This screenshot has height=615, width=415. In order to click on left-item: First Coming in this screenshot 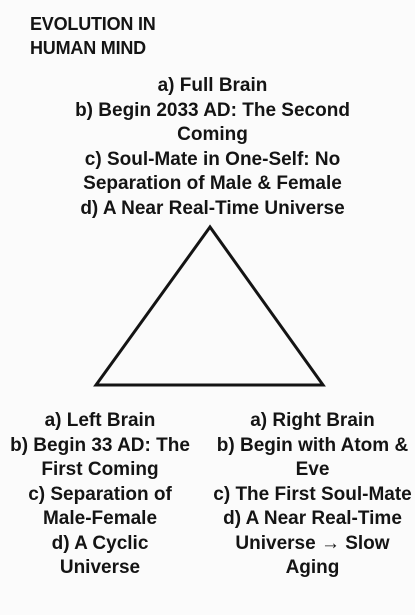, I will do `click(100, 469)`.